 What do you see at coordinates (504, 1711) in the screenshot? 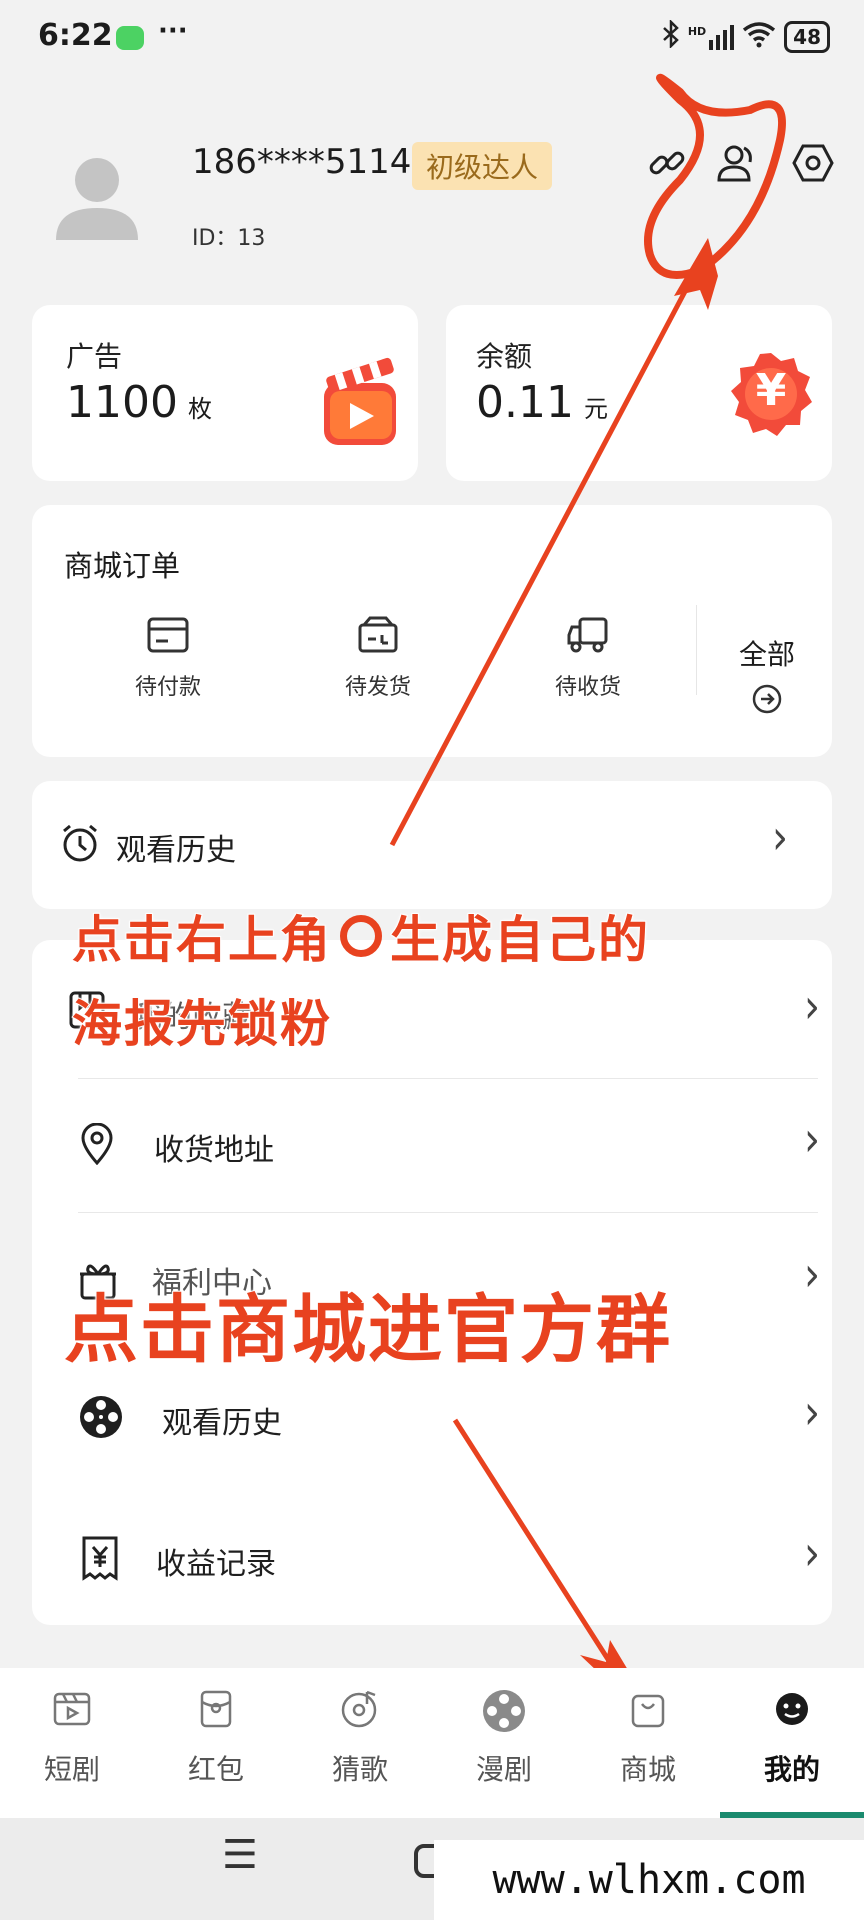
I see `film-reel-icon` at bounding box center [504, 1711].